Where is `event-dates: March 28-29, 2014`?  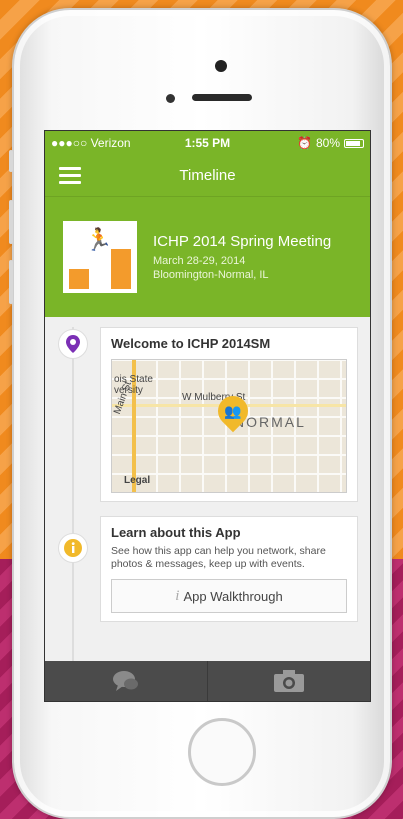
event-dates: March 28-29, 2014 is located at coordinates (199, 260).